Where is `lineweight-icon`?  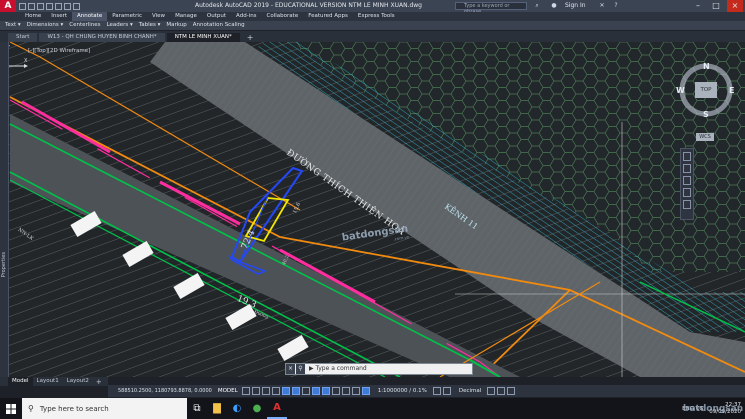
lineweight-icon is located at coordinates (335, 391).